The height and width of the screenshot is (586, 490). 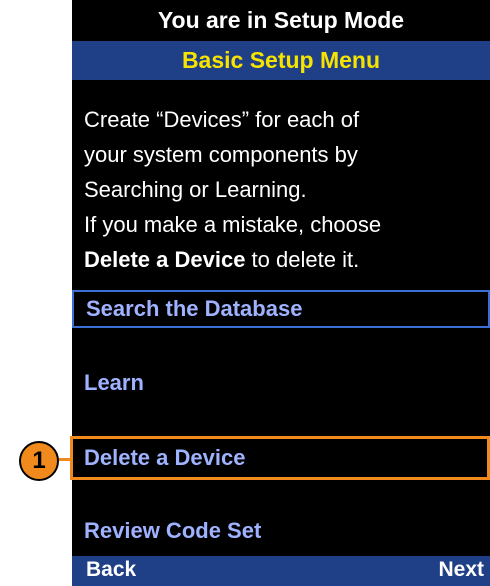 What do you see at coordinates (302, 259) in the screenshot?
I see `instructions-rest: to delete it.` at bounding box center [302, 259].